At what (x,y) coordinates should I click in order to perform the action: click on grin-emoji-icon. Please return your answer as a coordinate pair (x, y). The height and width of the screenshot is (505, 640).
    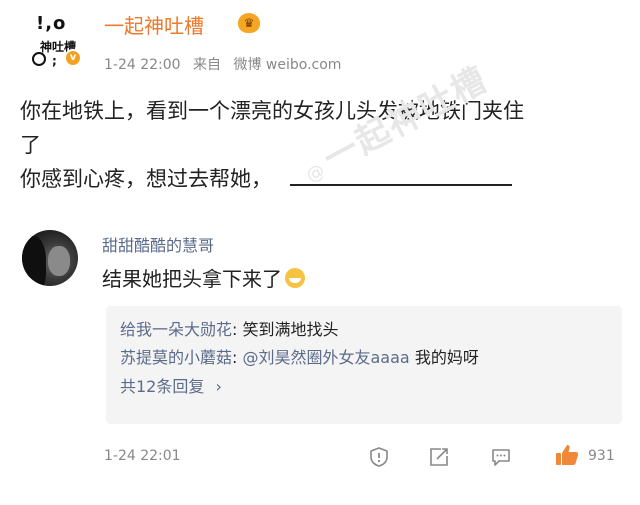
    Looking at the image, I should click on (295, 278).